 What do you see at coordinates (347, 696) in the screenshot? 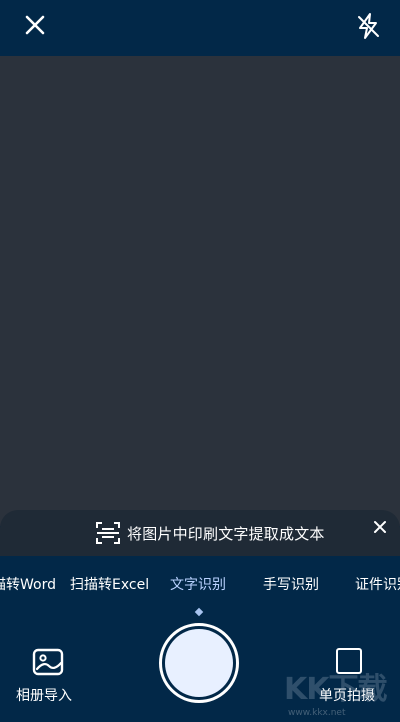
I see `single-page-label: 单页拍摄` at bounding box center [347, 696].